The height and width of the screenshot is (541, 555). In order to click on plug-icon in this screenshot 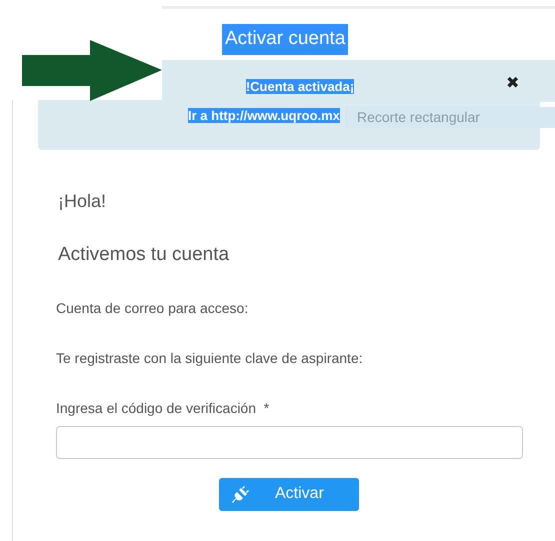, I will do `click(241, 494)`.